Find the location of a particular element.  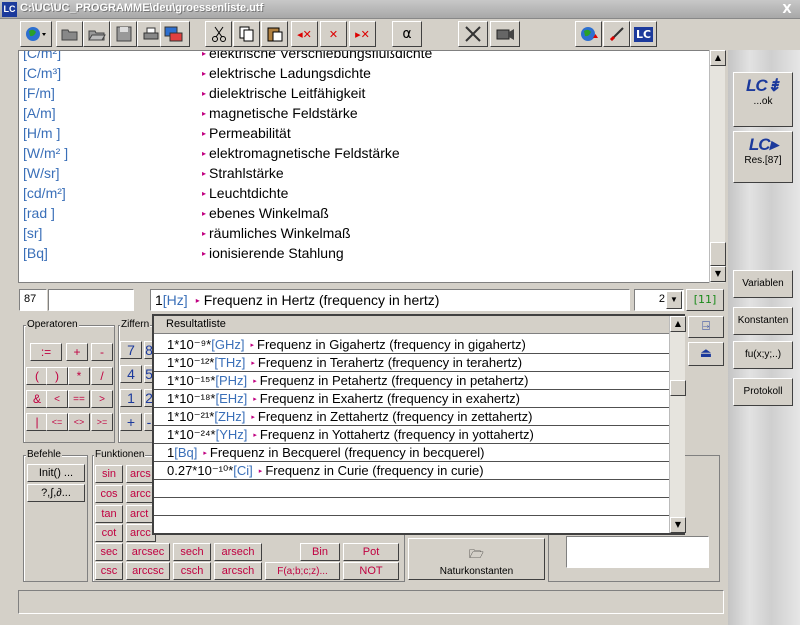

result-button: LC▸ Res.[87] is located at coordinates (763, 157).